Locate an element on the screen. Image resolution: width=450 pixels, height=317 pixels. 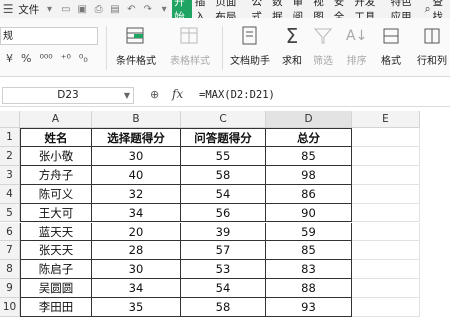
table-cell: 王大可 is located at coordinates (56, 213).